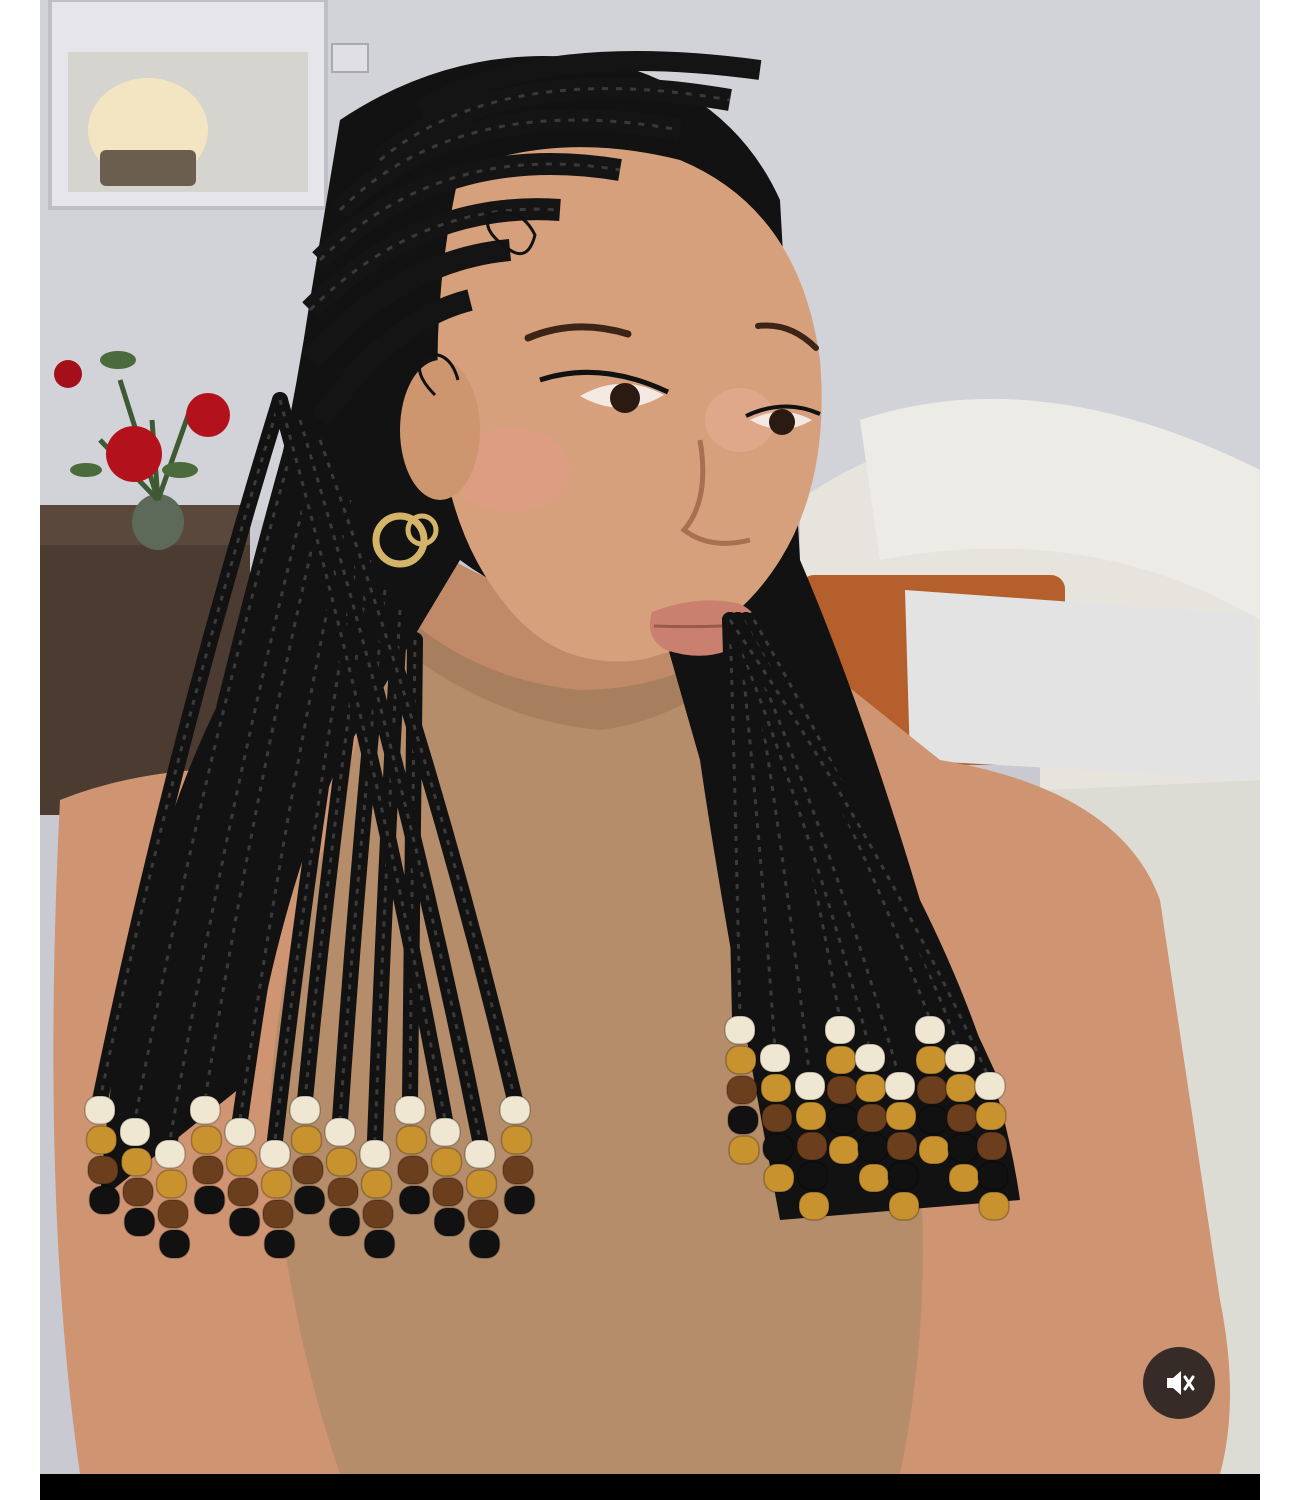 The height and width of the screenshot is (1500, 1300). What do you see at coordinates (440, 430) in the screenshot?
I see `ear` at bounding box center [440, 430].